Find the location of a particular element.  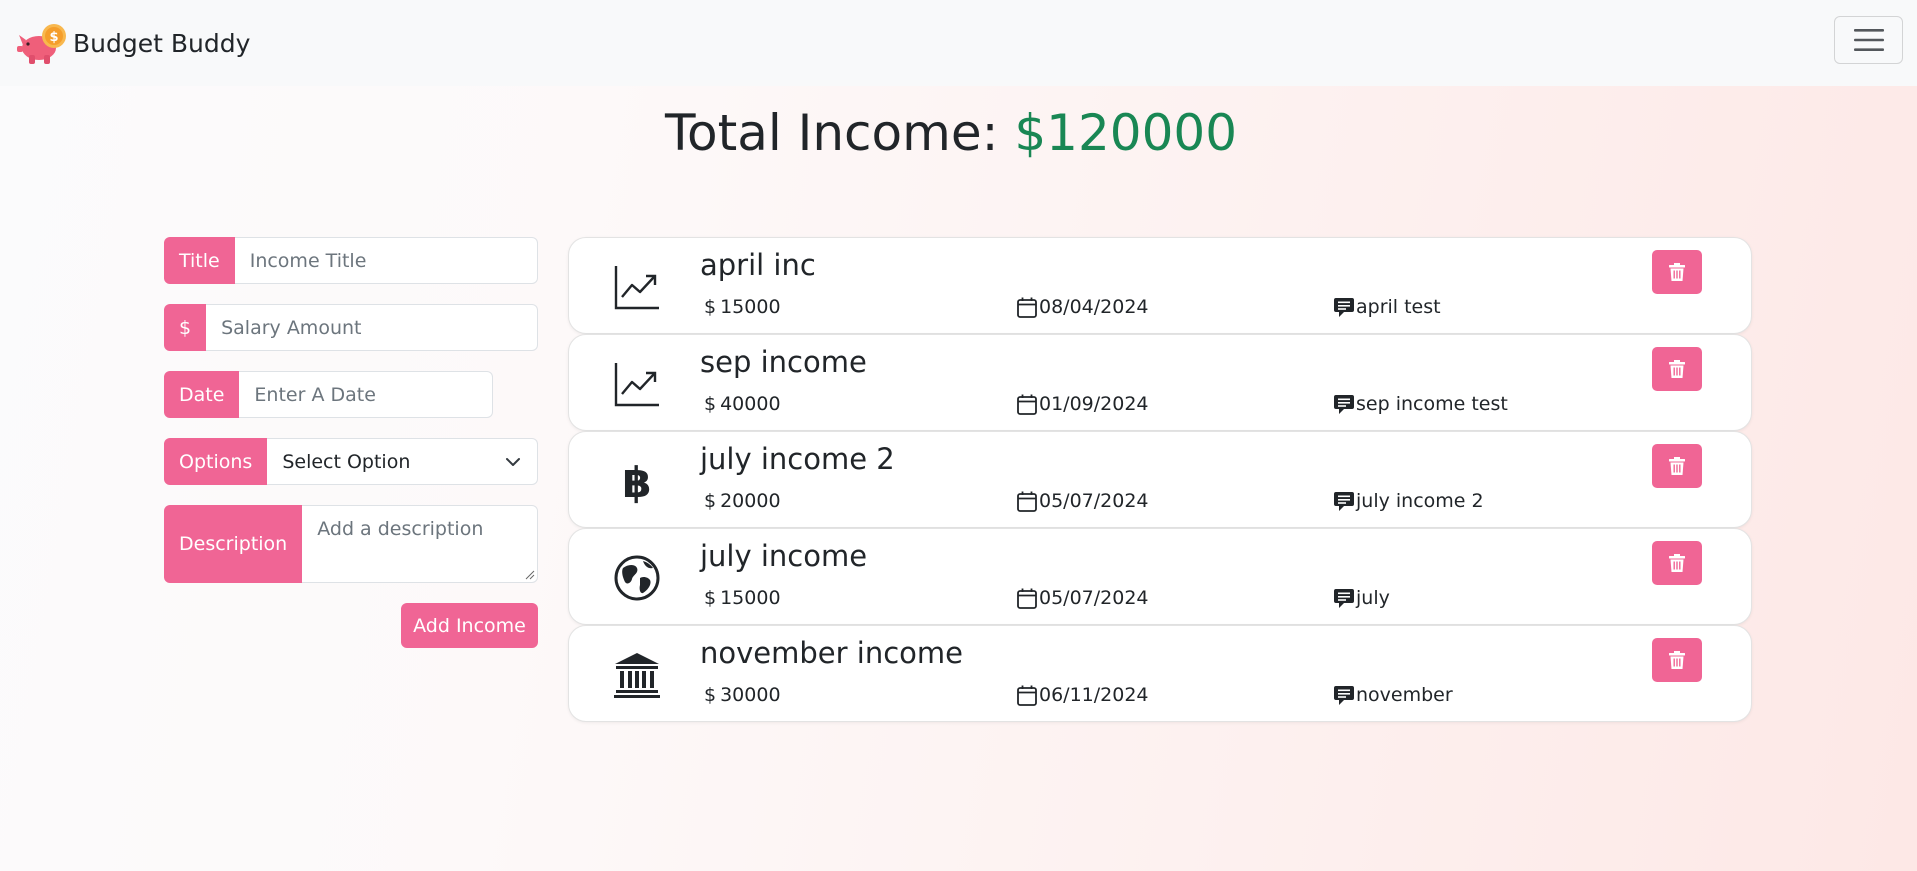

income-amount: $ 20000 is located at coordinates (742, 501).